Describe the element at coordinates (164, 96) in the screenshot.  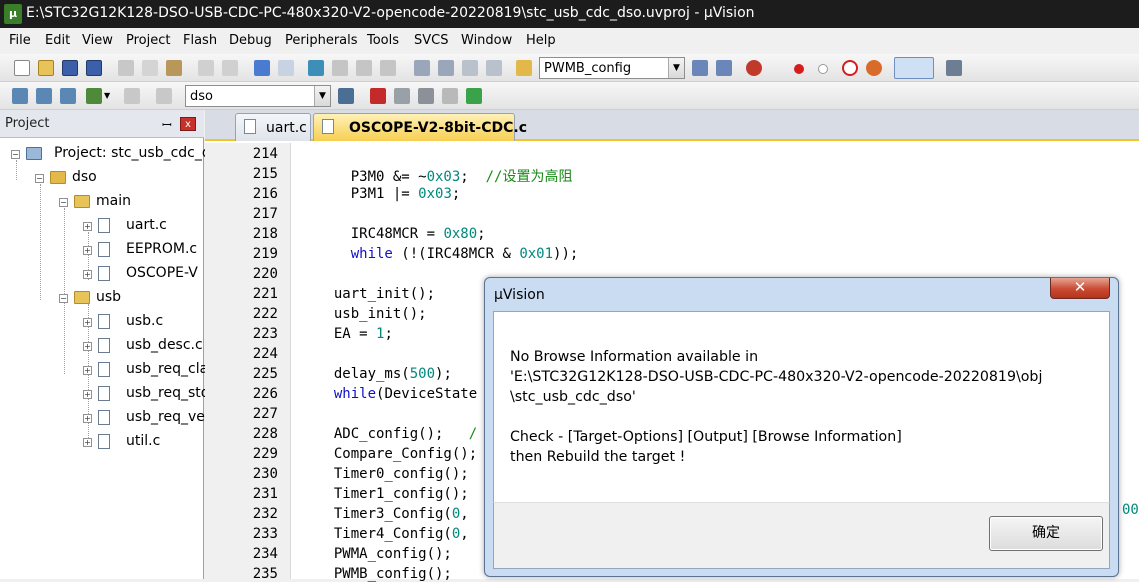
I see `download-icon` at that location.